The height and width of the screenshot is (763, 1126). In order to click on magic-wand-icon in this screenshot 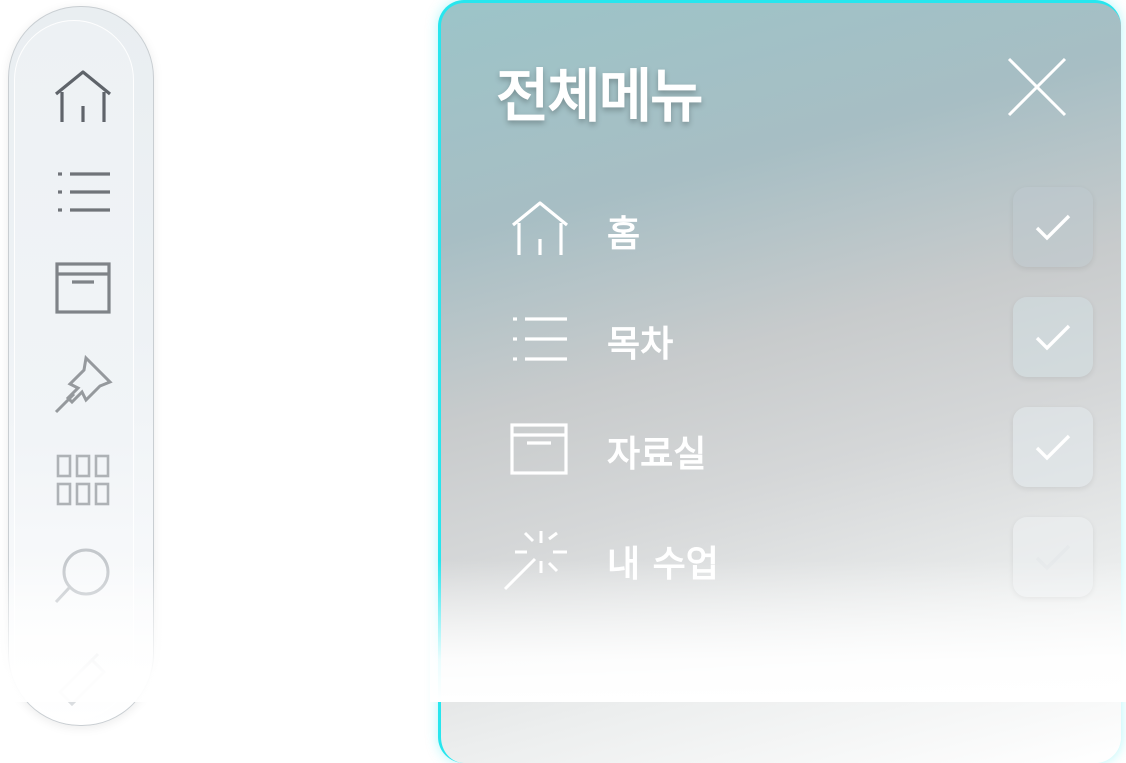, I will do `click(537, 559)`.